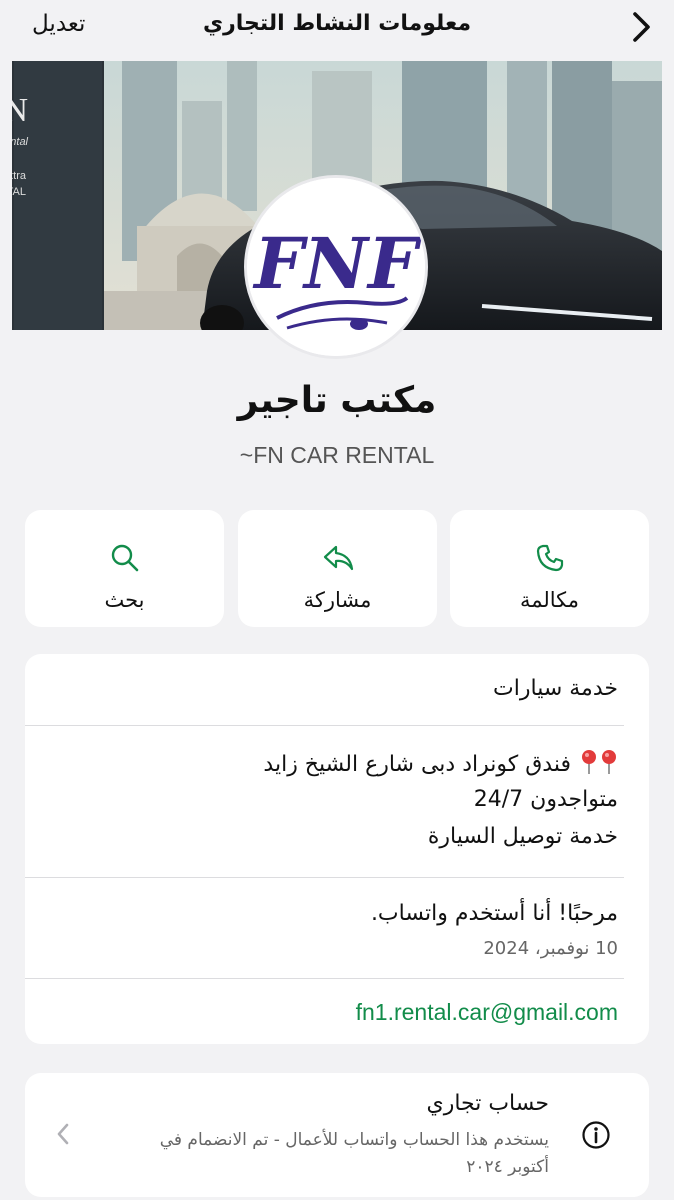  Describe the element at coordinates (555, 688) in the screenshot. I see `business-category: خدمة سيارات` at that location.